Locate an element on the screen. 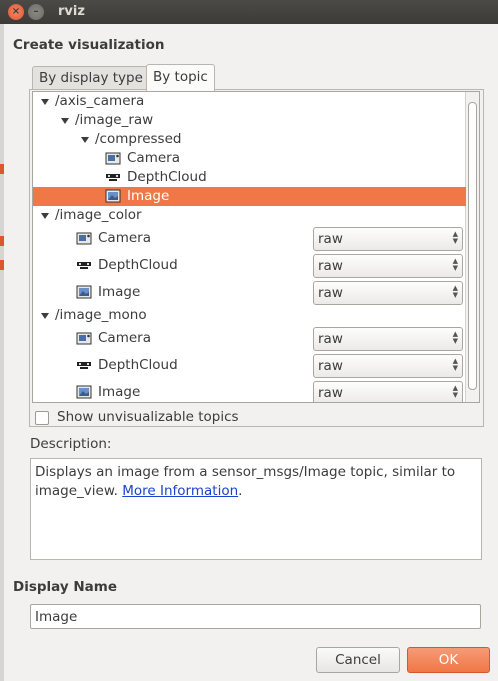 Image resolution: width=498 pixels, height=681 pixels. tab-by-topic: By topic is located at coordinates (180, 77).